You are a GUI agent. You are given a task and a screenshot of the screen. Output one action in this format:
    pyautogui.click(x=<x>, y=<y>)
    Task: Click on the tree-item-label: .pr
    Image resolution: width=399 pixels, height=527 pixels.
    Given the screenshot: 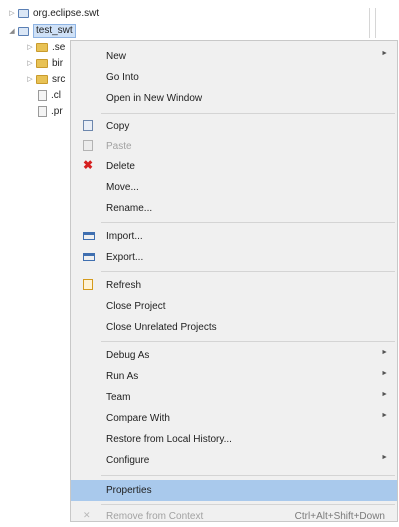 What is the action you would take?
    pyautogui.click(x=57, y=111)
    